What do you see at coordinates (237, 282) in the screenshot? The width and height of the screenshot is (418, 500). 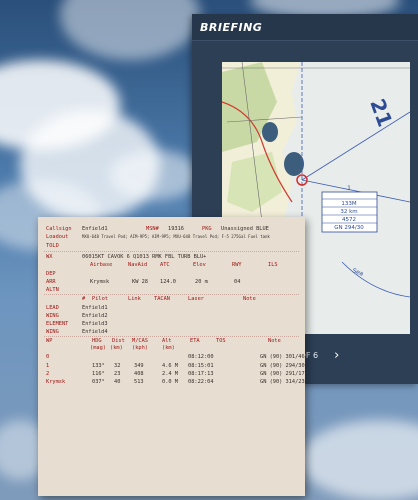 I see `arr-rwy: 04` at bounding box center [237, 282].